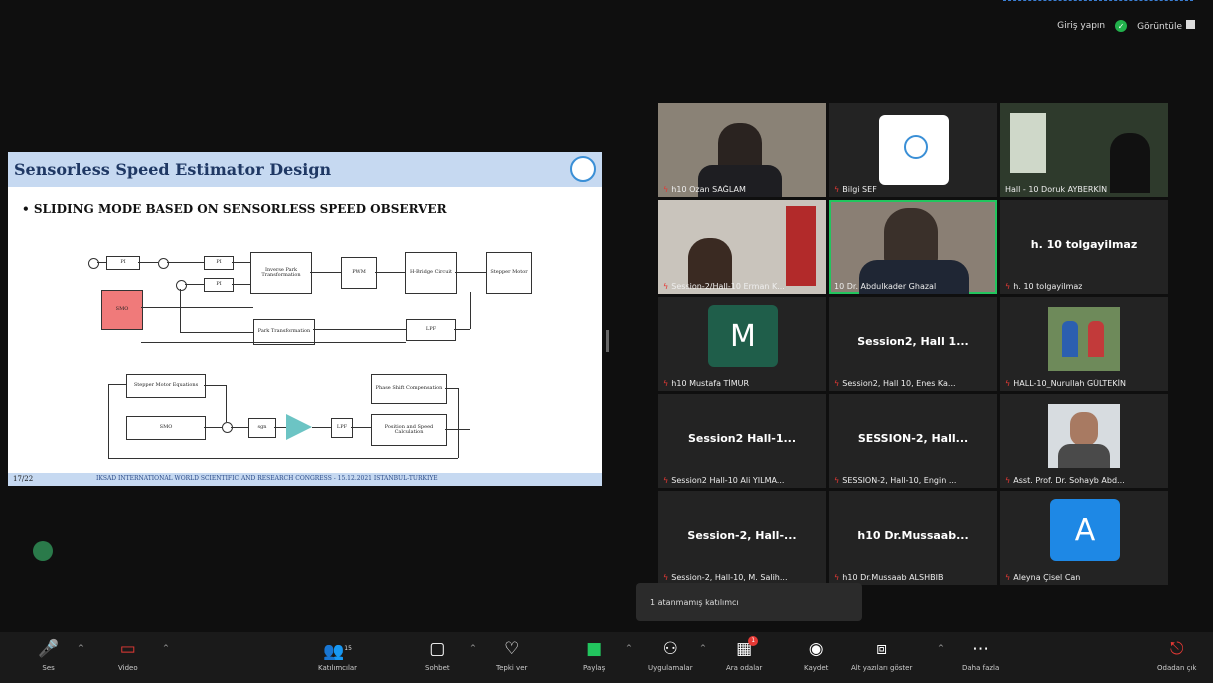  I want to click on video-tile: ϟ Bilgi SEF, so click(913, 150).